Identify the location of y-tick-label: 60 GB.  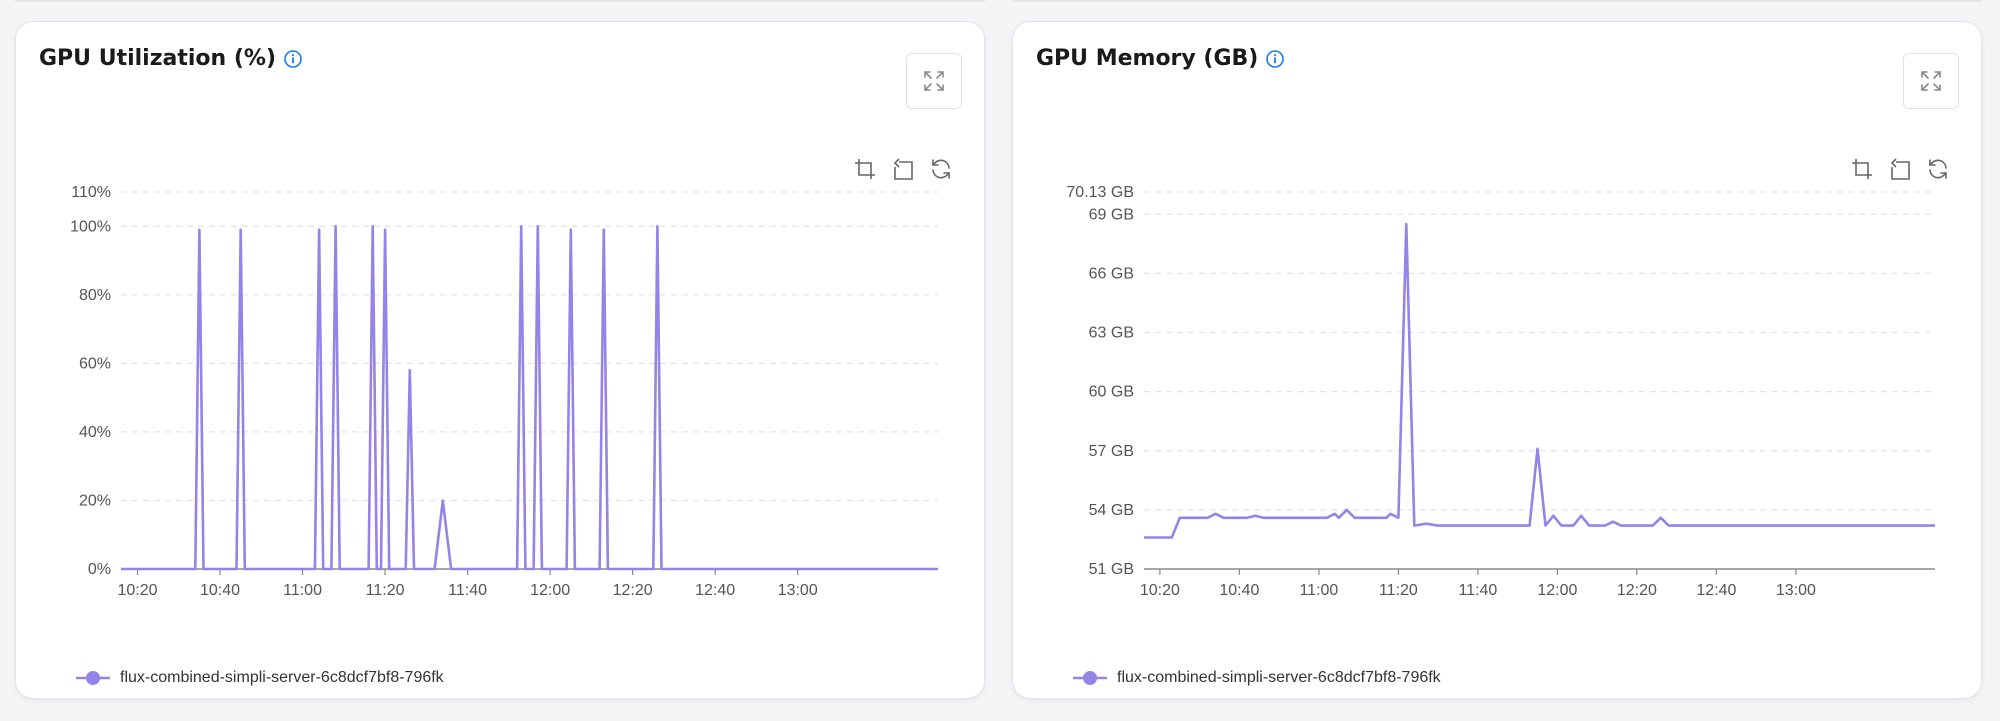
(1111, 392).